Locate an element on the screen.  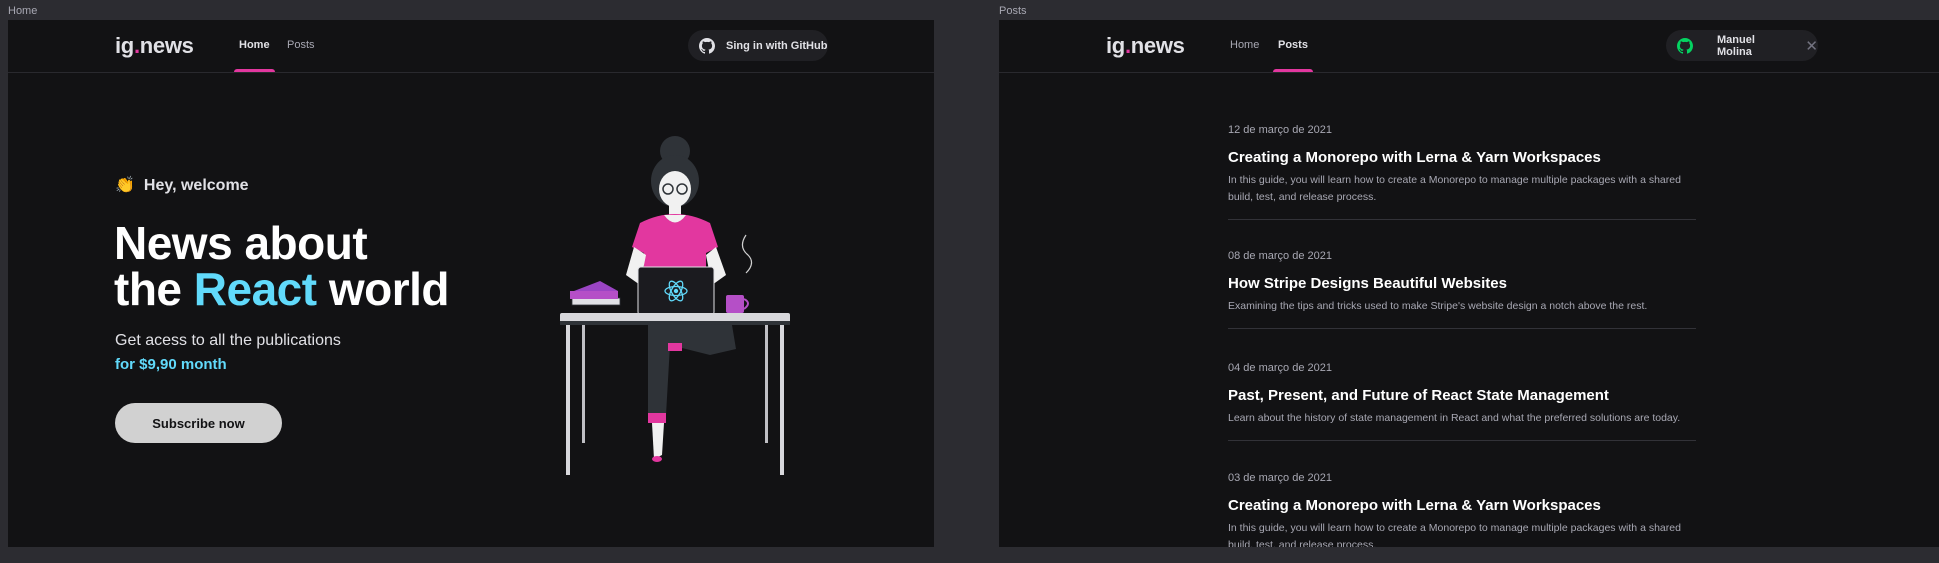
frame-label-home: Home is located at coordinates (23, 11).